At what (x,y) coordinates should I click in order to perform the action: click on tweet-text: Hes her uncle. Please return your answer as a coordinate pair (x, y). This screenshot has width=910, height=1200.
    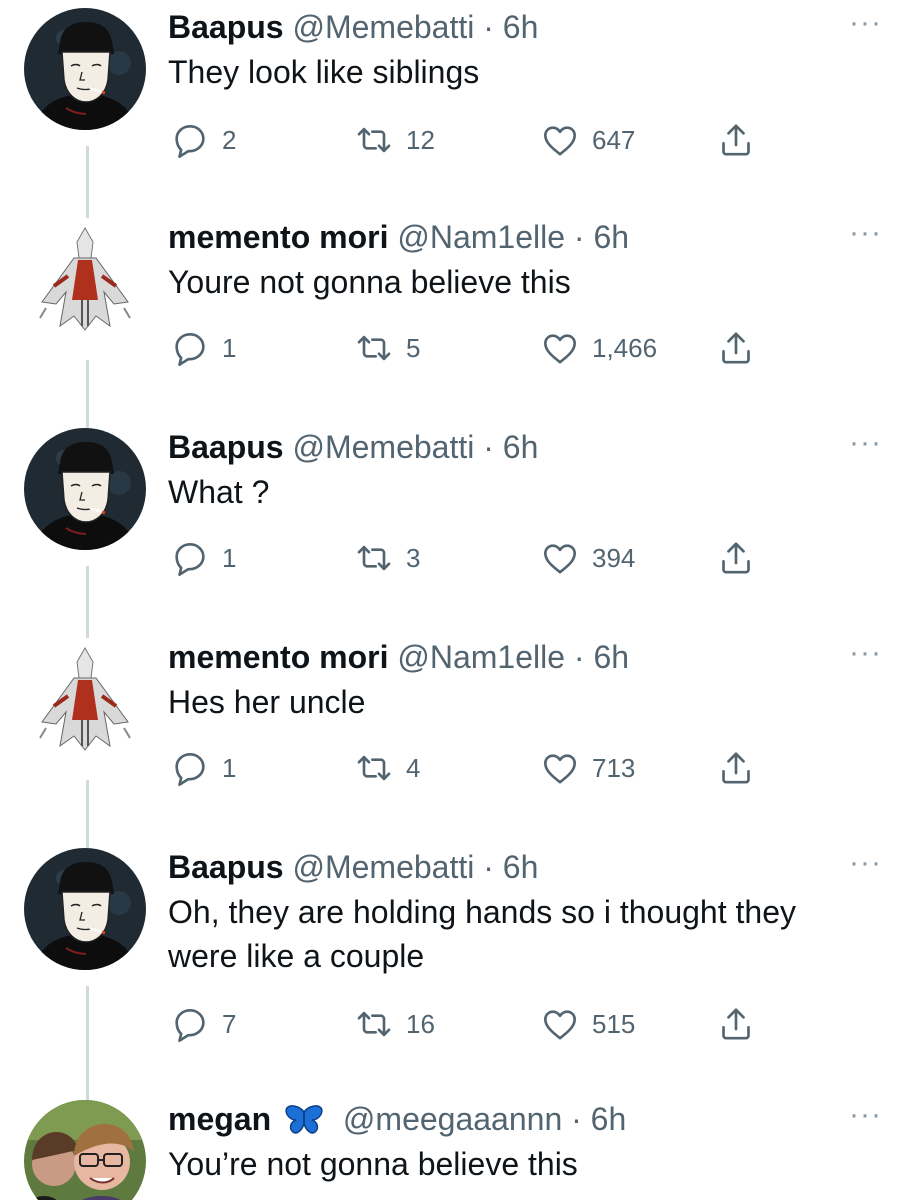
    Looking at the image, I should click on (267, 702).